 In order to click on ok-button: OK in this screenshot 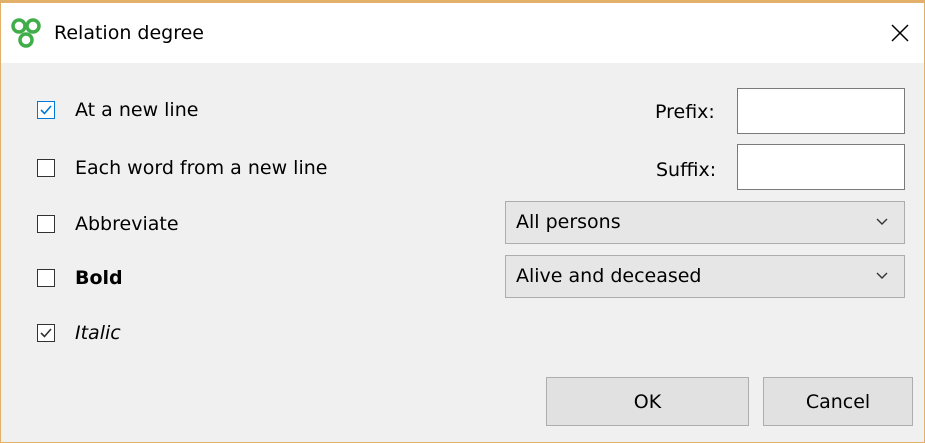, I will do `click(647, 401)`.